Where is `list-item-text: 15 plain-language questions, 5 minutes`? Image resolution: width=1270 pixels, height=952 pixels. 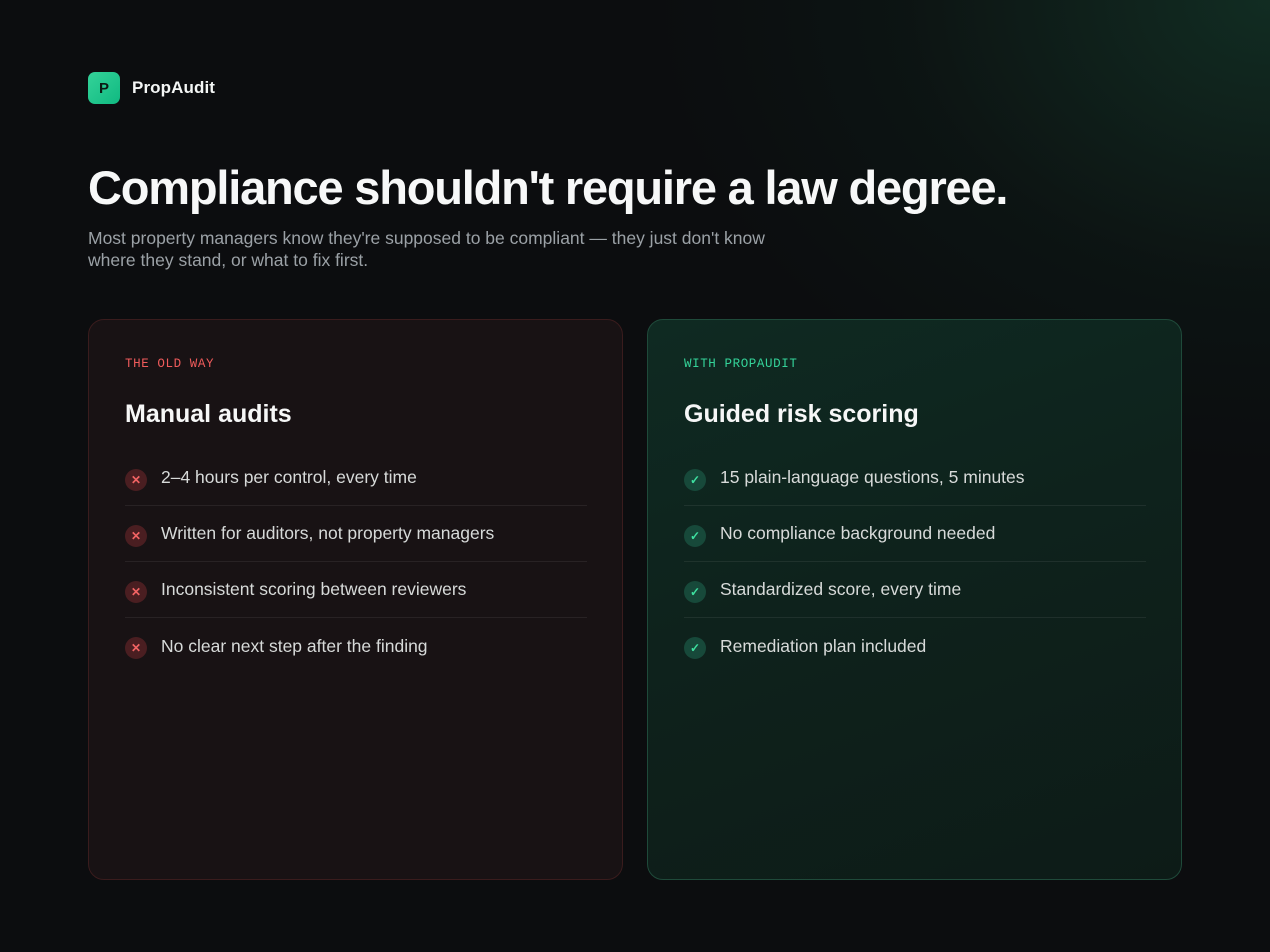
list-item-text: 15 plain-language questions, 5 minutes is located at coordinates (872, 477).